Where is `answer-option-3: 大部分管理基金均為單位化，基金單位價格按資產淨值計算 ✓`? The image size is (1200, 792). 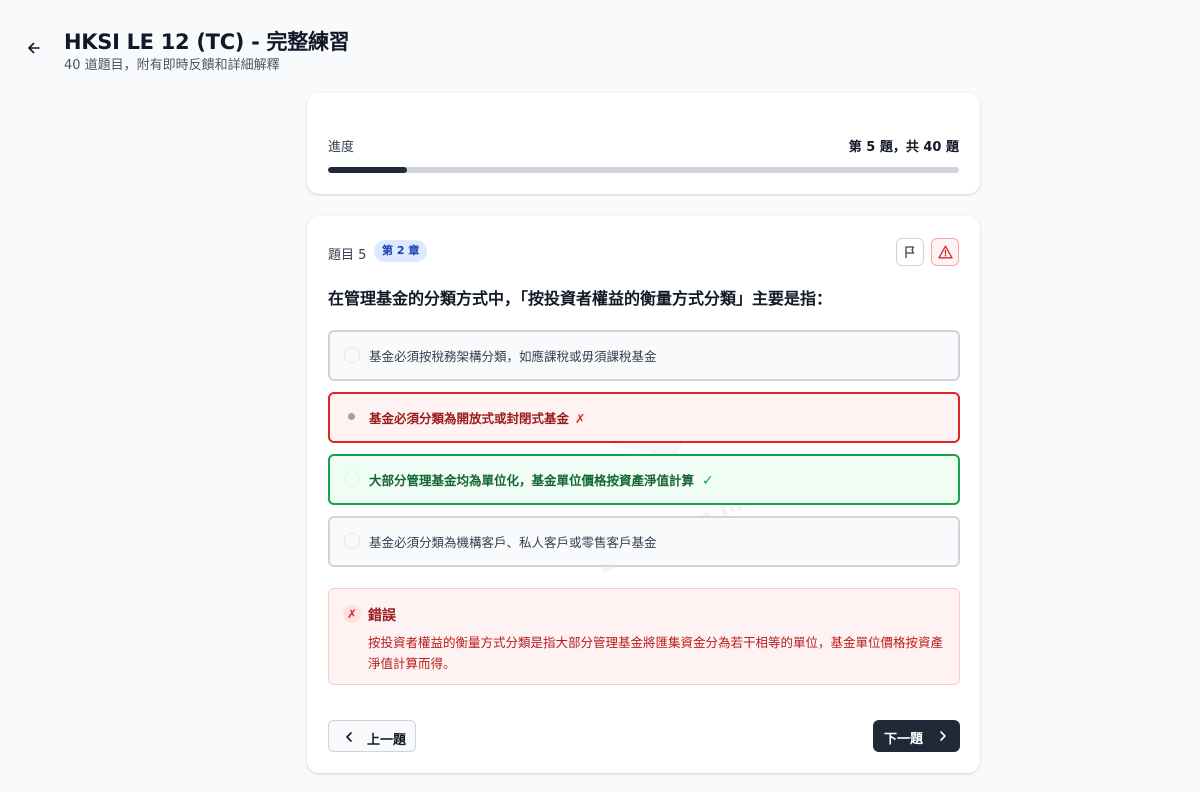 answer-option-3: 大部分管理基金均為單位化，基金單位價格按資產淨值計算 ✓ is located at coordinates (644, 479).